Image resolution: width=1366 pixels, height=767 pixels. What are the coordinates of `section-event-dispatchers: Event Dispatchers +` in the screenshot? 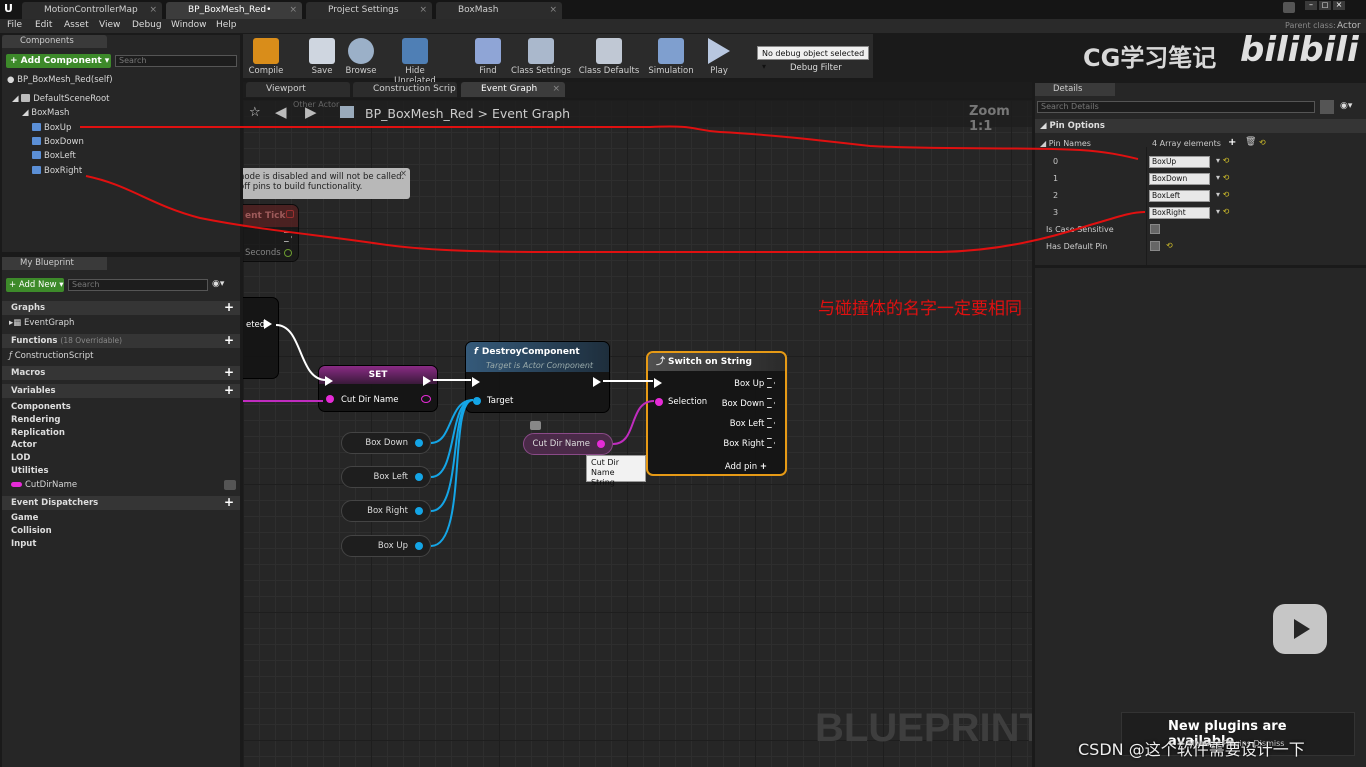 It's located at (121, 503).